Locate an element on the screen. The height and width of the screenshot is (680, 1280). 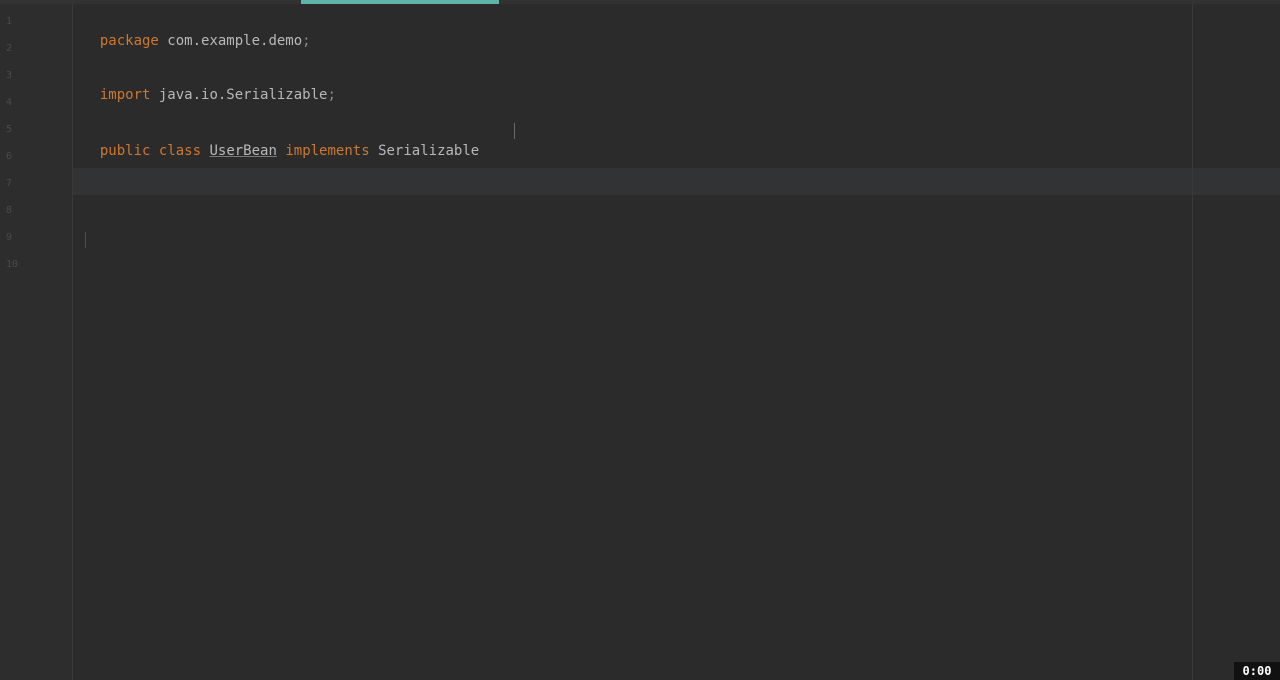
code-line-import: import java.io.Serializable; is located at coordinates (209, 85).